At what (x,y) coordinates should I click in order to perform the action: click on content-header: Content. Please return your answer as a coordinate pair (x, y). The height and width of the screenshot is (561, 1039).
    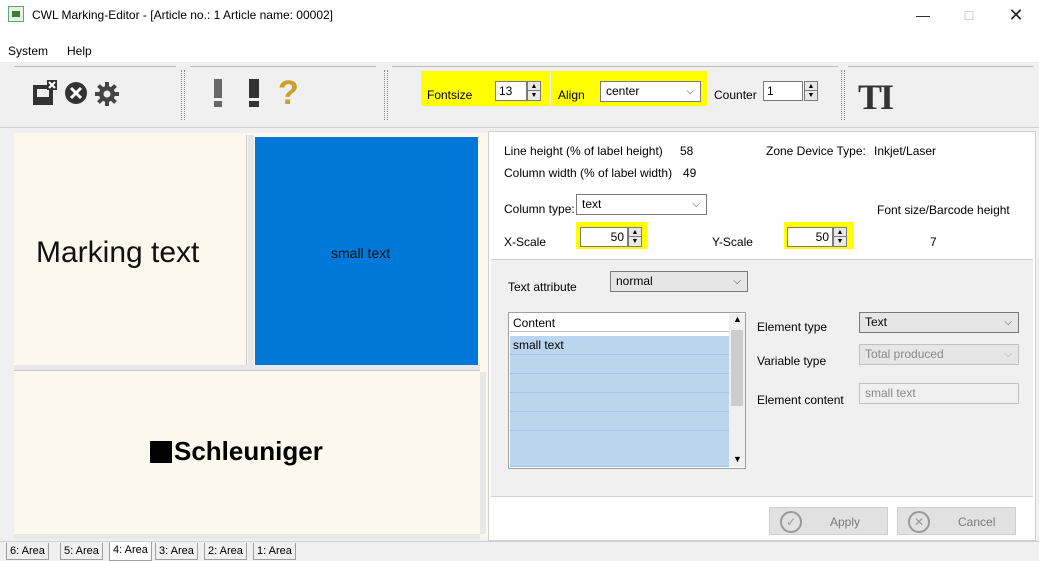
    Looking at the image, I should click on (619, 323).